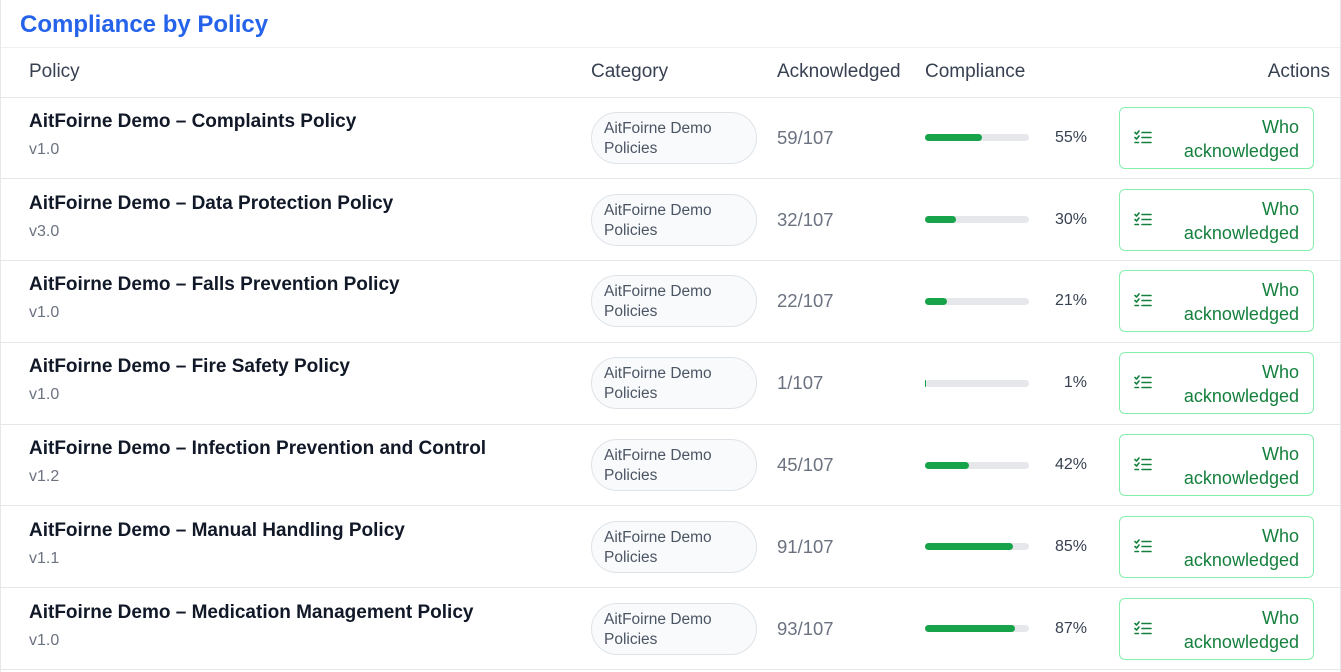  I want to click on compliance-indicator: 85%, so click(1006, 547).